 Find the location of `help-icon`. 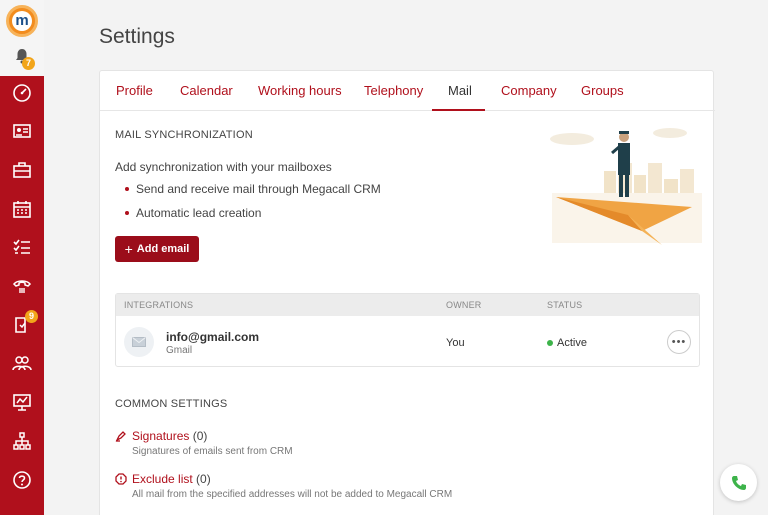

help-icon is located at coordinates (22, 480).